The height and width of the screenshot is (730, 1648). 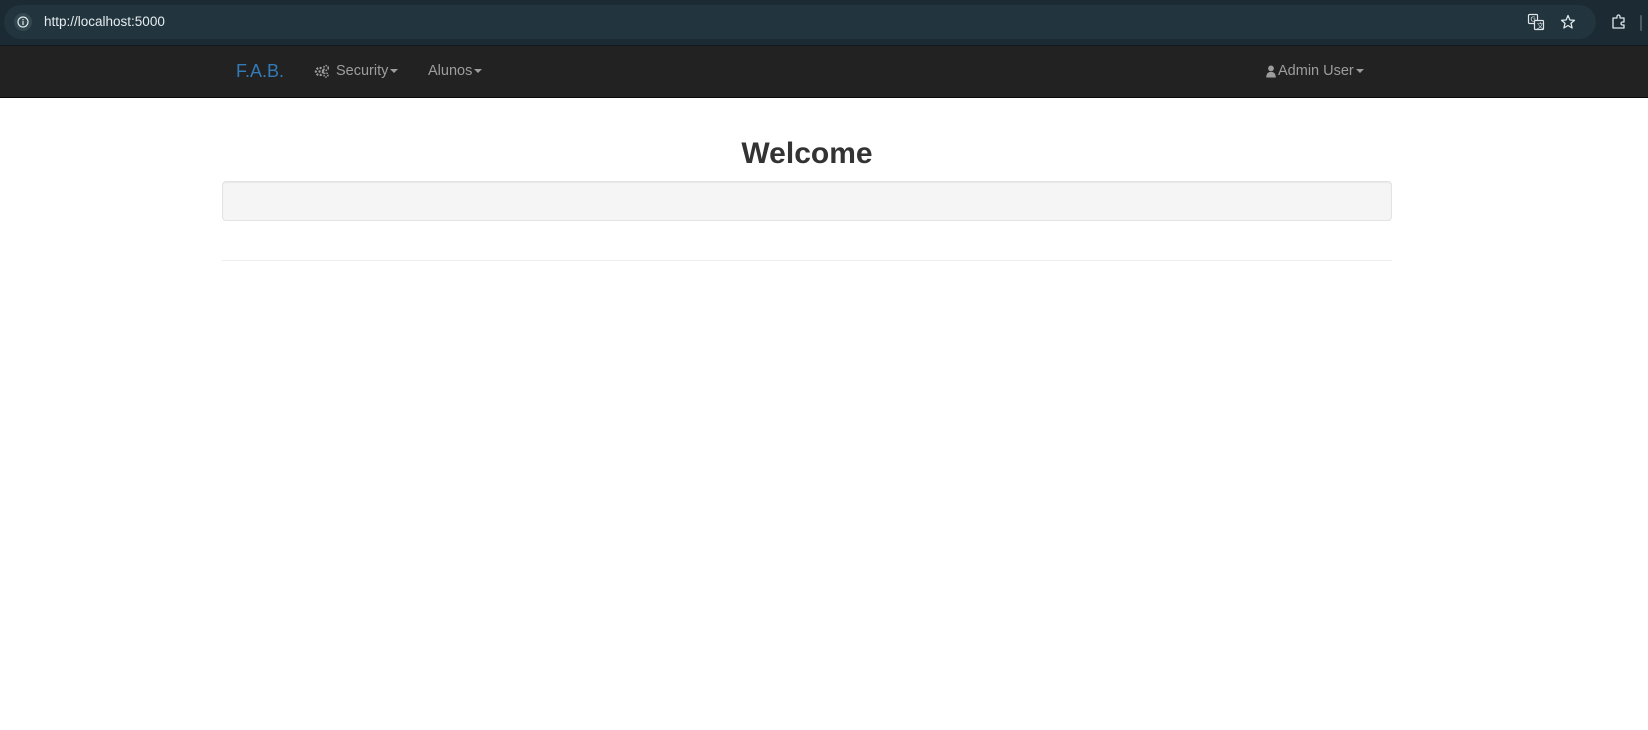 I want to click on window-edge-divider, so click(x=1641, y=23).